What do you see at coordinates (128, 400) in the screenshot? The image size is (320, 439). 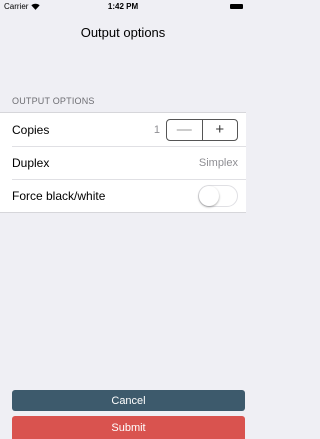 I see `cancel-button: Cancel` at bounding box center [128, 400].